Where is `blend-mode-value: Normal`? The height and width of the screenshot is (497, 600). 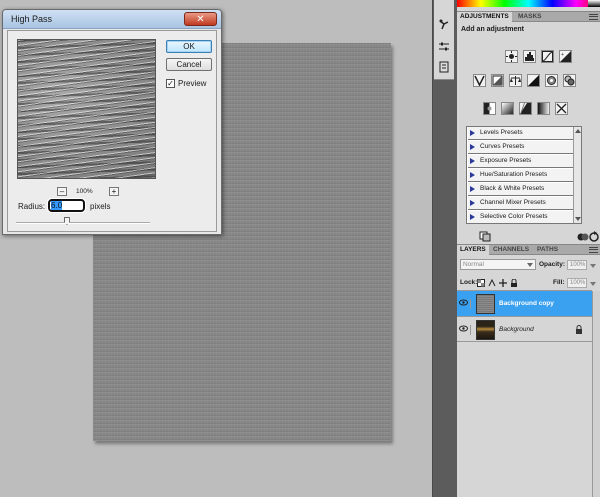
blend-mode-value: Normal is located at coordinates (473, 264).